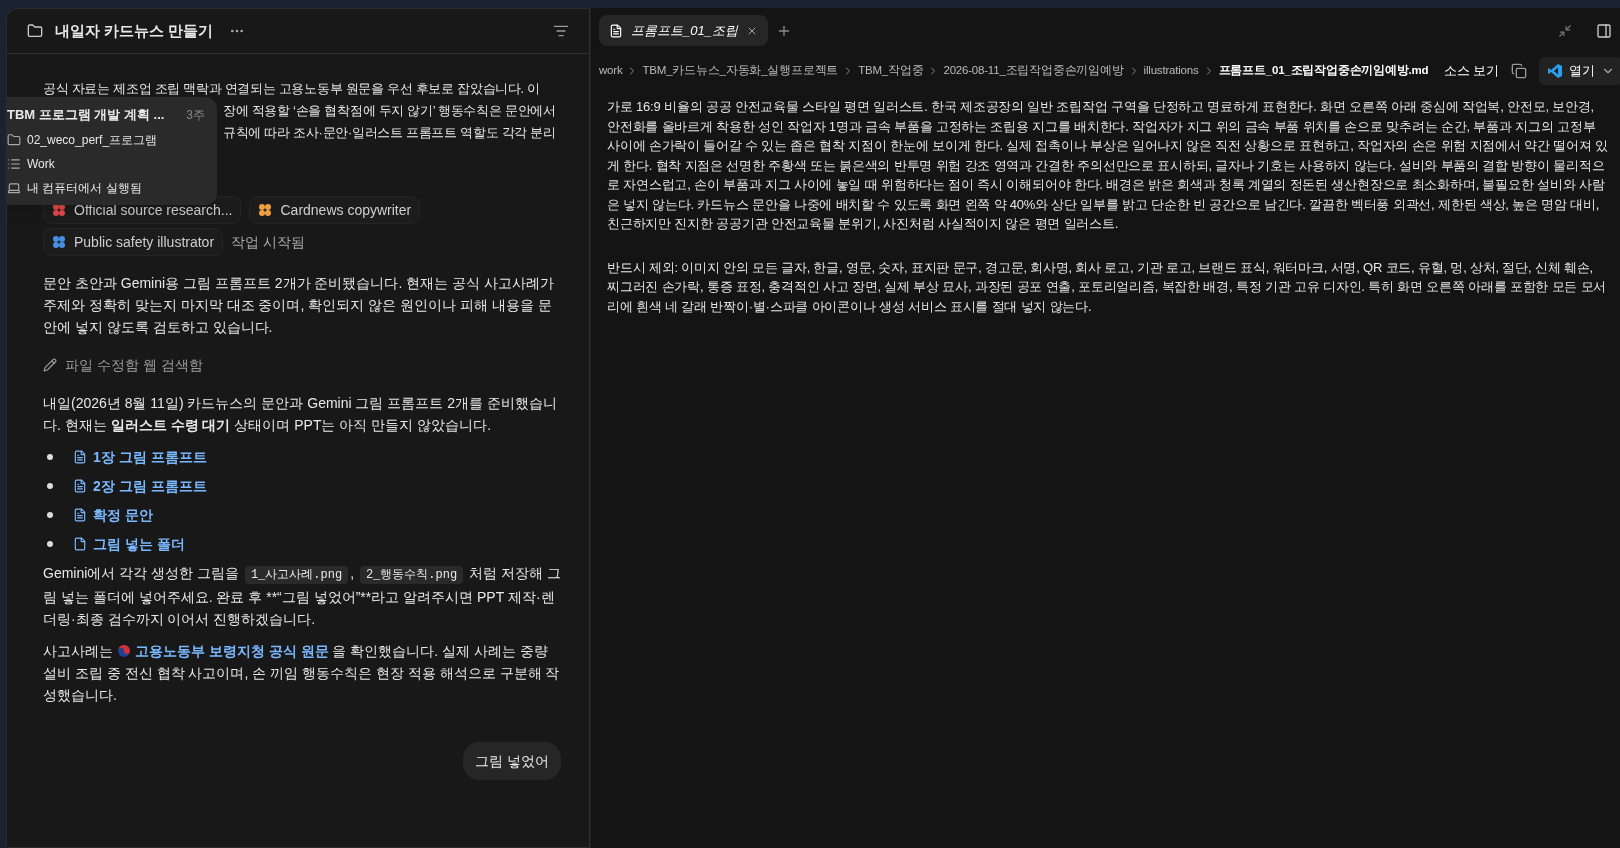 The width and height of the screenshot is (1620, 848). I want to click on message-text: 공식 자료는 제조업 조립 맥락과 연결되는 고용노동부 원문을 우선 후보로 잡았습니다. 이, so click(291, 89).